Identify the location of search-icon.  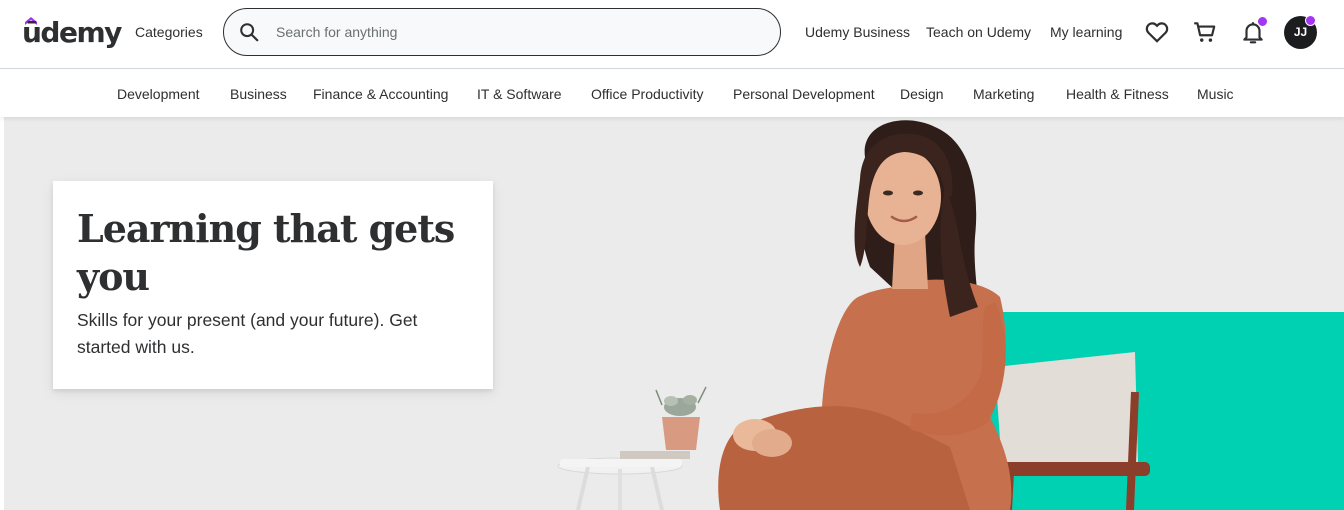
(249, 32).